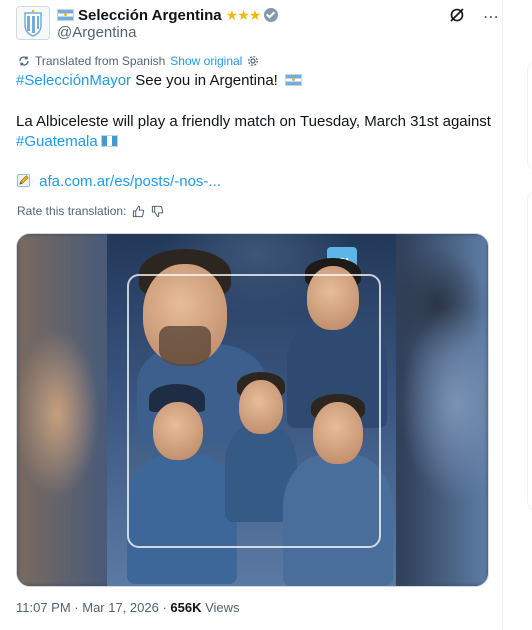  Describe the element at coordinates (186, 607) in the screenshot. I see `views-count: 656K` at that location.